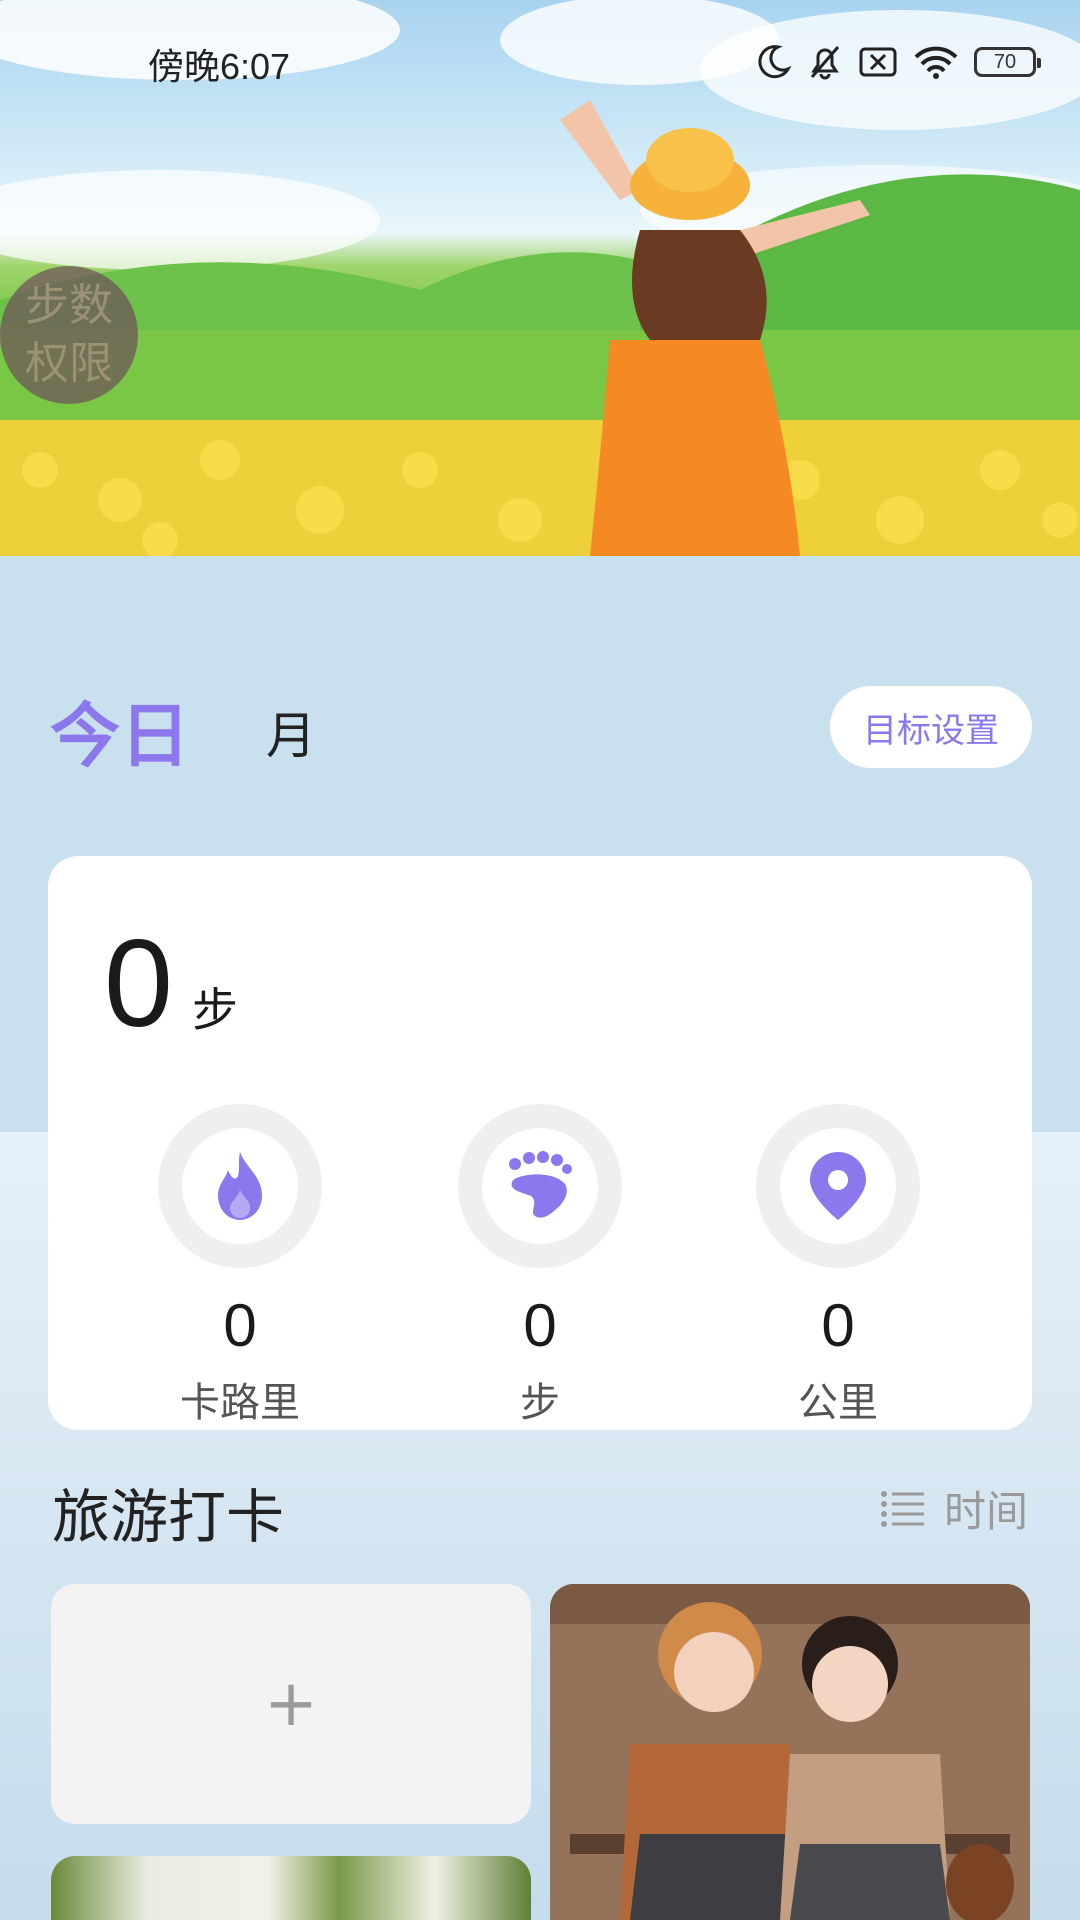  What do you see at coordinates (120, 730) in the screenshot?
I see `tab-today: 今日` at bounding box center [120, 730].